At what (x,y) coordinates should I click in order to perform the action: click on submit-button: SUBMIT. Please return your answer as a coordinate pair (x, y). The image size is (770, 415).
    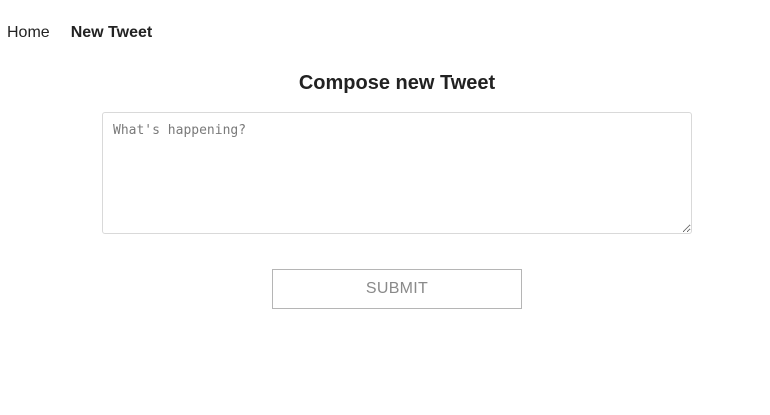
    Looking at the image, I should click on (397, 289).